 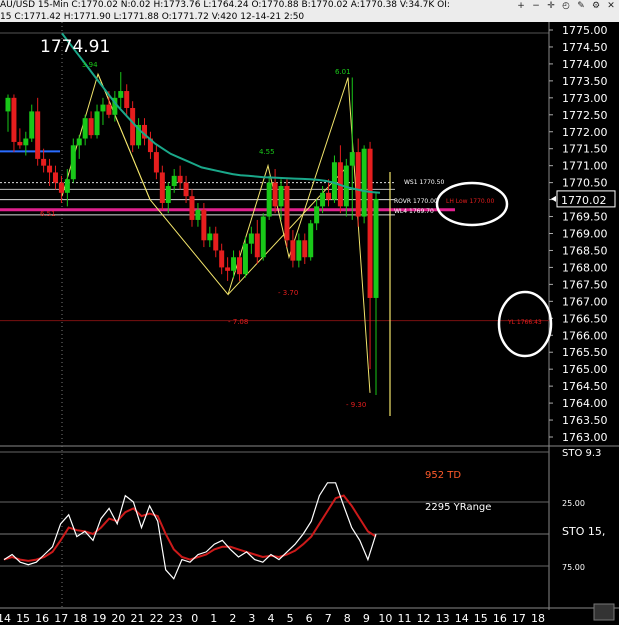 What do you see at coordinates (585, 183) in the screenshot?
I see `y-tick-label: 1770.50` at bounding box center [585, 183].